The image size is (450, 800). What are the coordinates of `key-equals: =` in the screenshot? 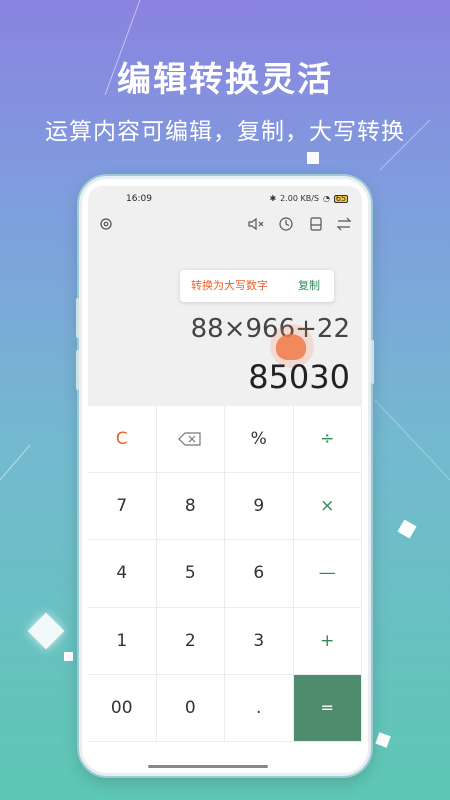 It's located at (327, 708).